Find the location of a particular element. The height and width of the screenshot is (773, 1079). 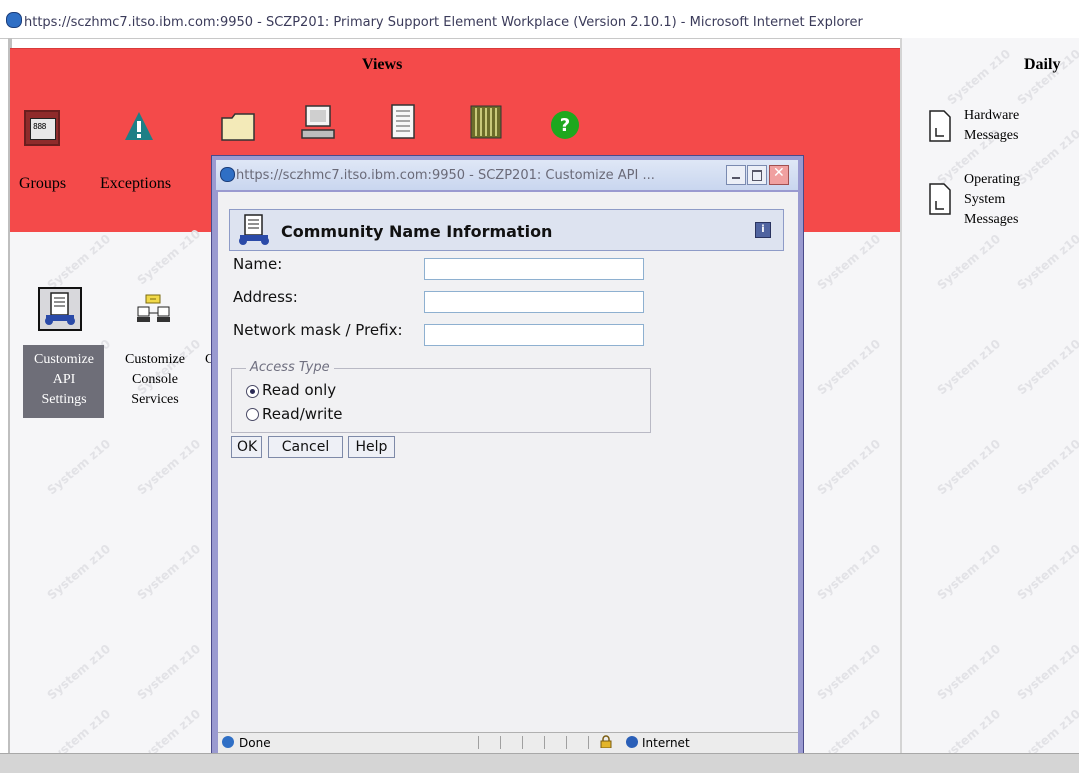

exceptions-label: Exceptions is located at coordinates (135, 184).